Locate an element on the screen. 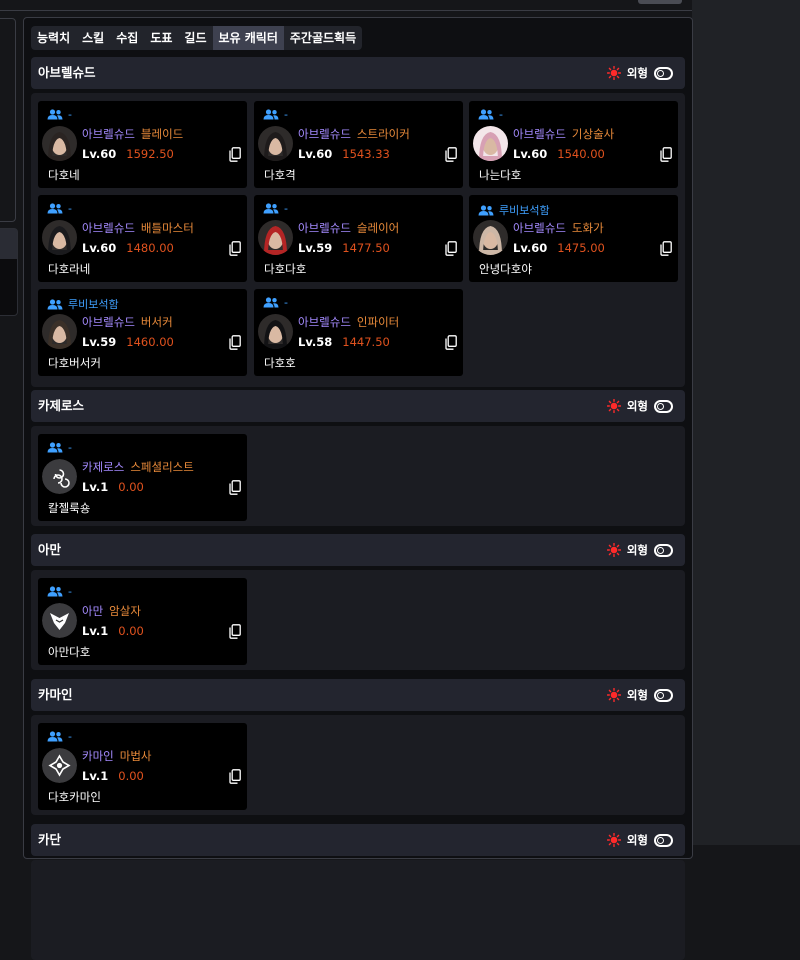 The image size is (800, 960). character-card: - 카마인 마법사 Lv.1 0.00 다호카마인 is located at coordinates (142, 766).